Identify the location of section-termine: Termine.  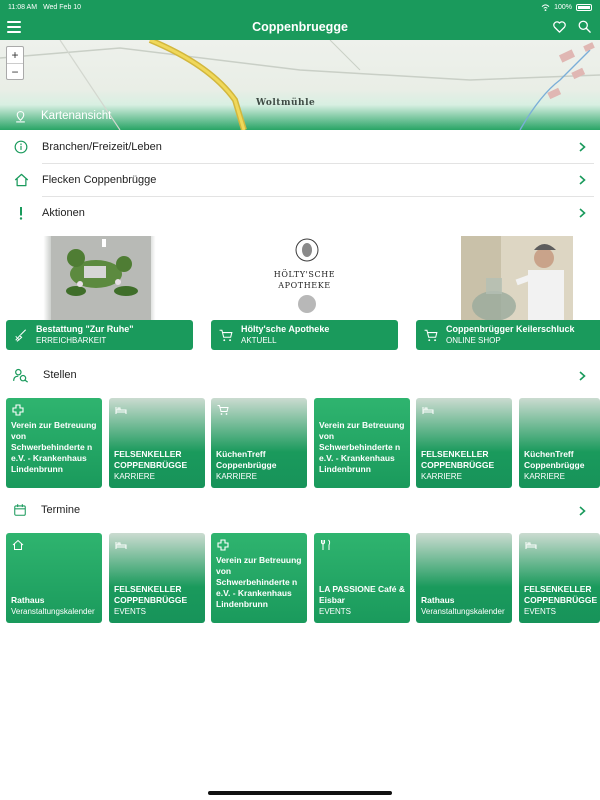
(300, 510).